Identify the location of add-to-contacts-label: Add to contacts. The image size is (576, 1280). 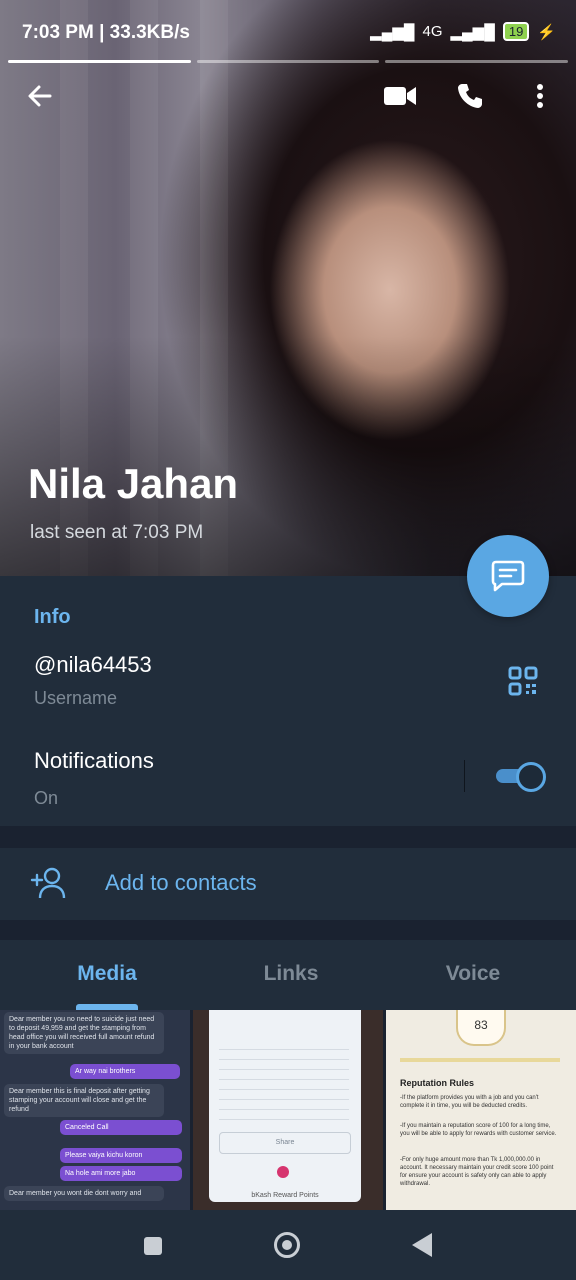
(181, 882).